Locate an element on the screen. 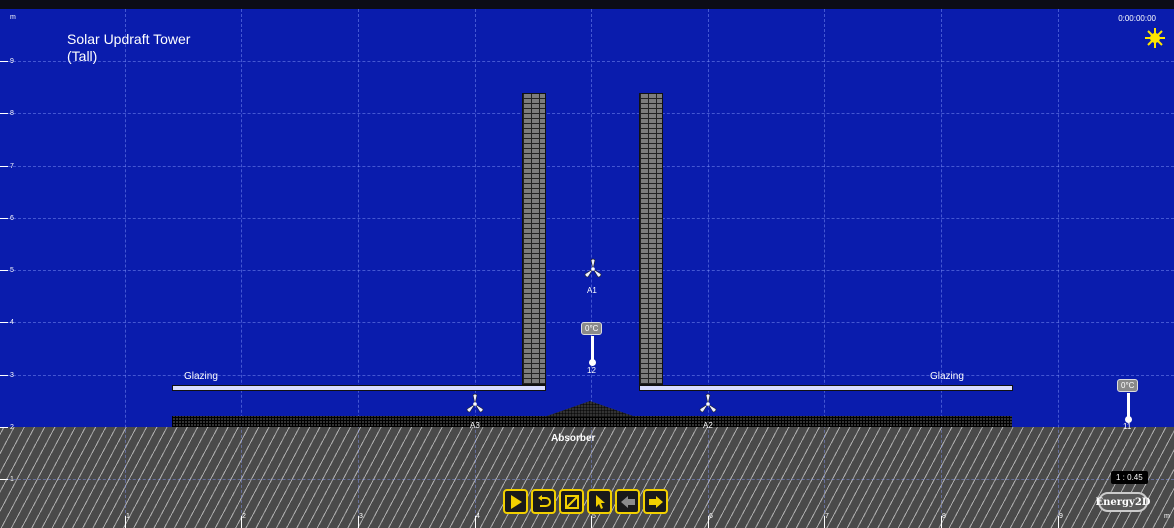  energy2d-logo: Energy2D is located at coordinates (1123, 502).